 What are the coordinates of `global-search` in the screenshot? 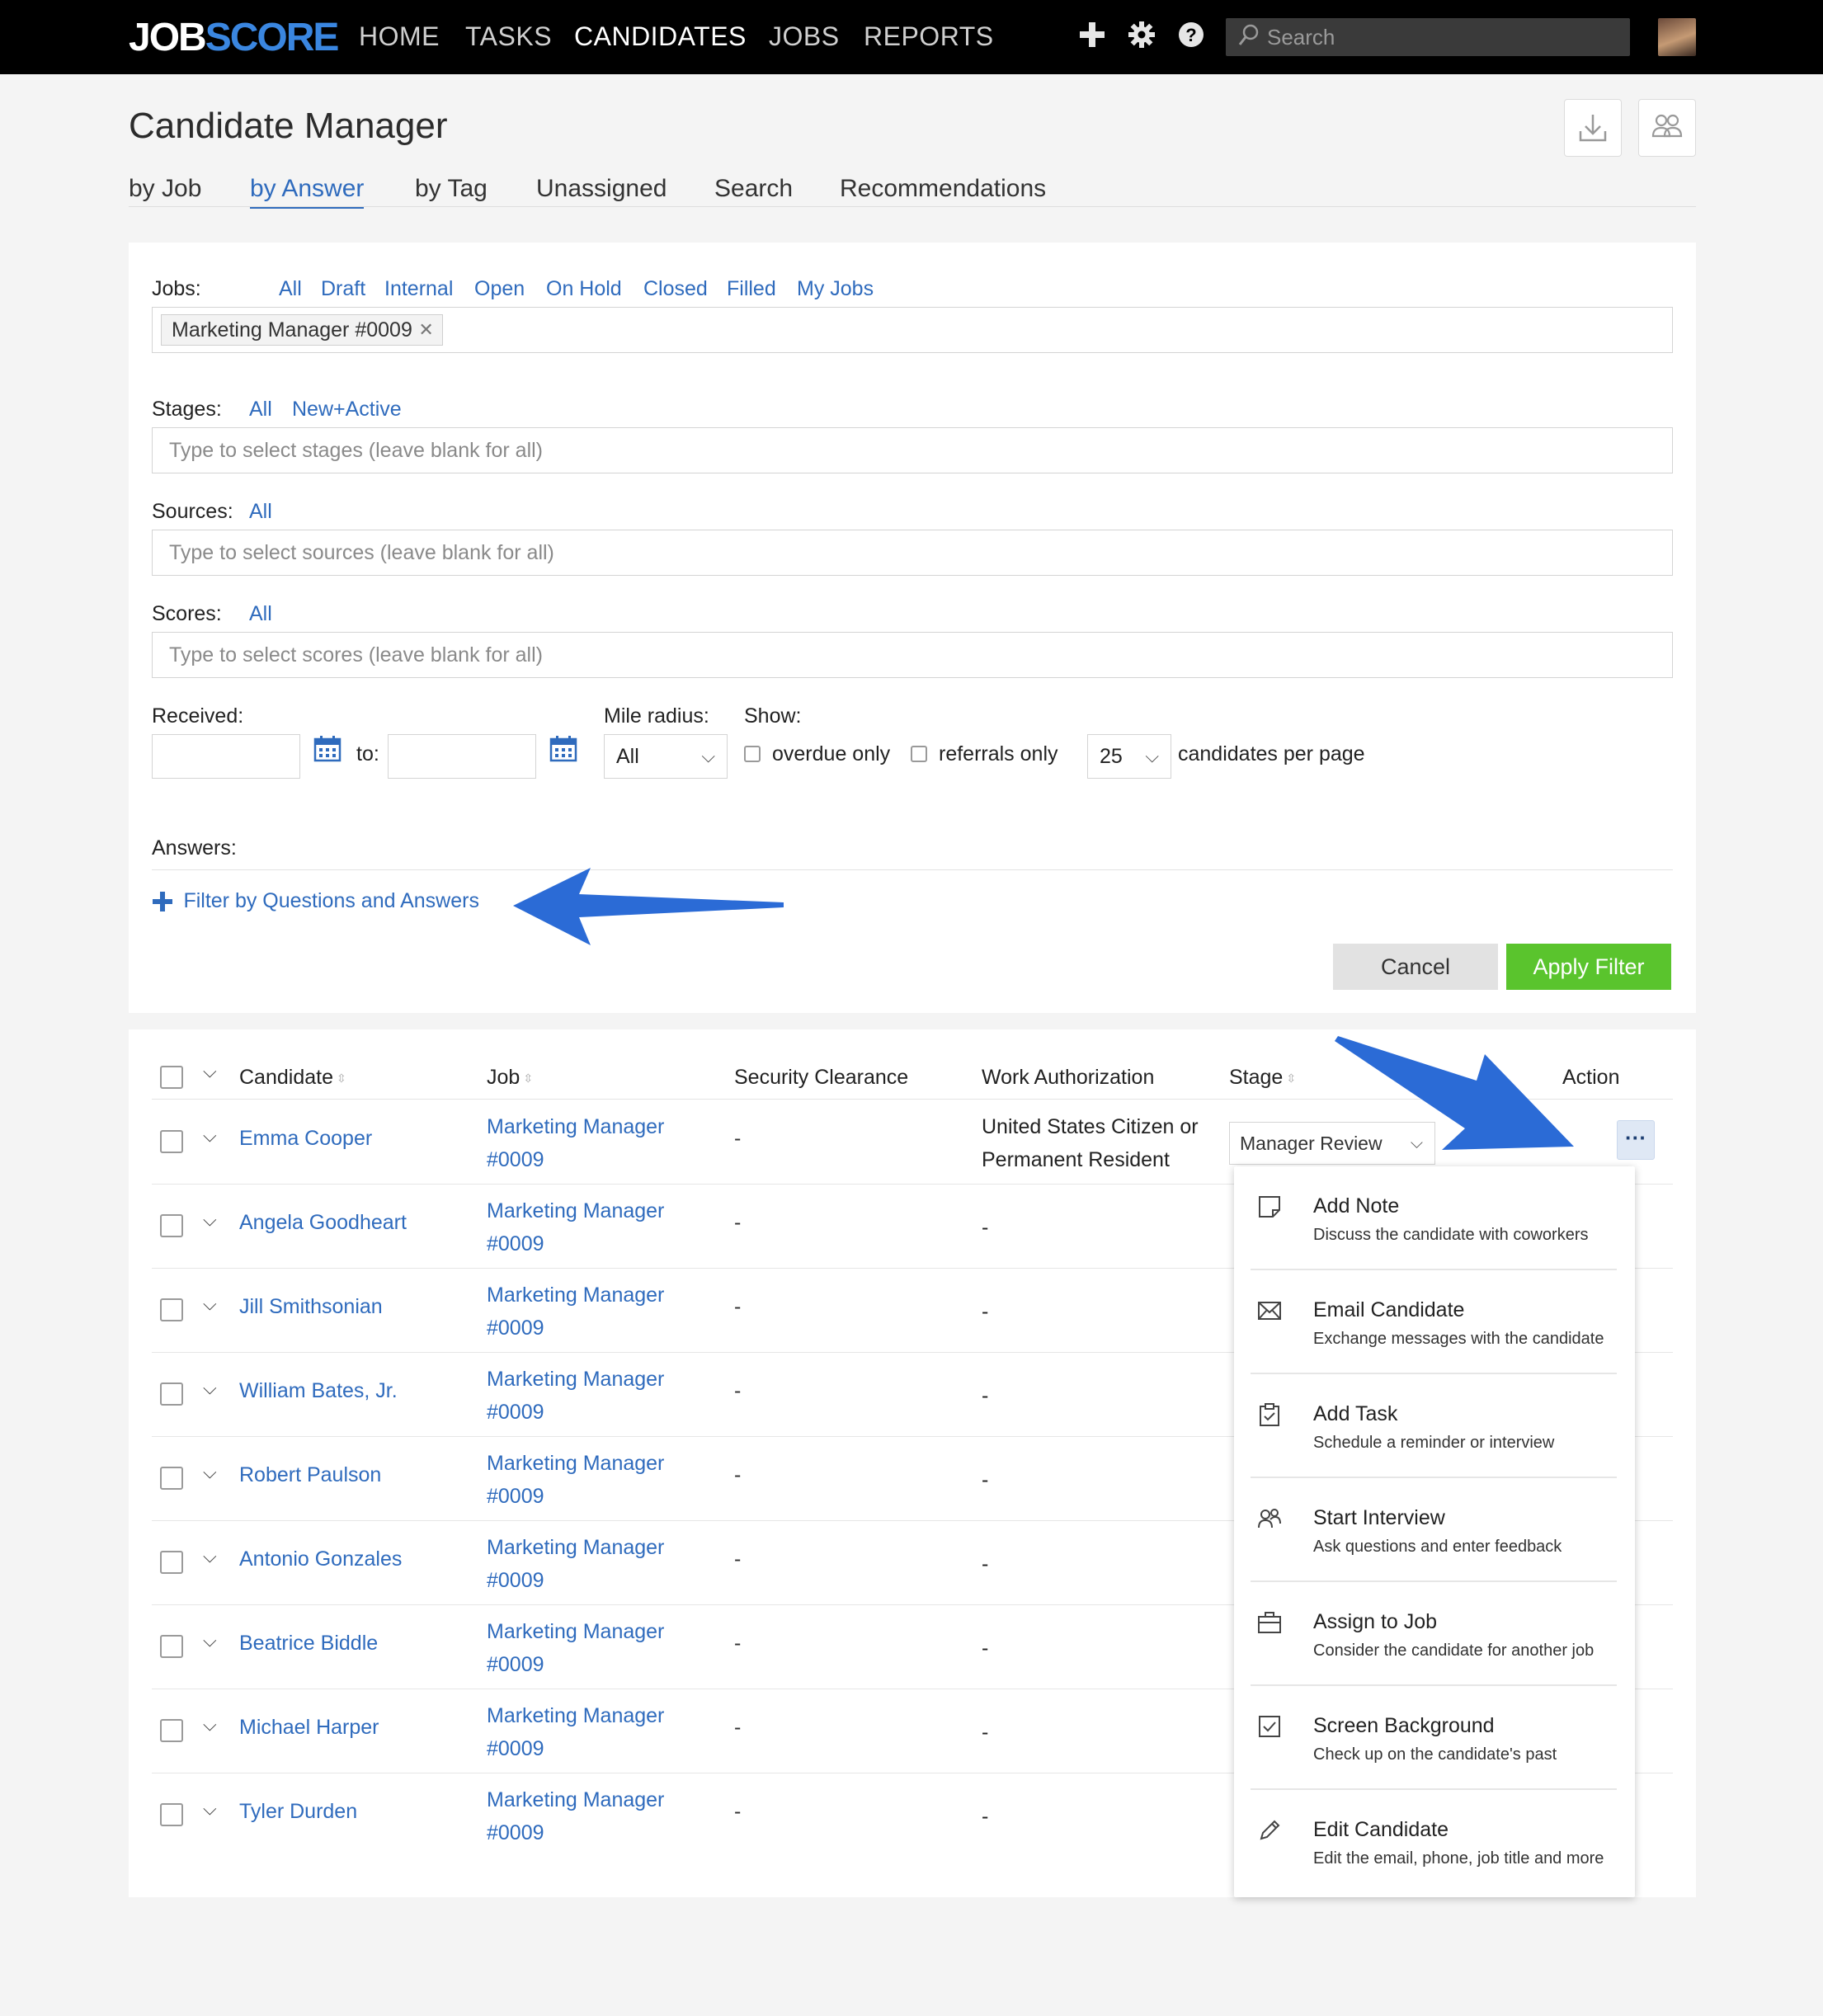 It's located at (1428, 37).